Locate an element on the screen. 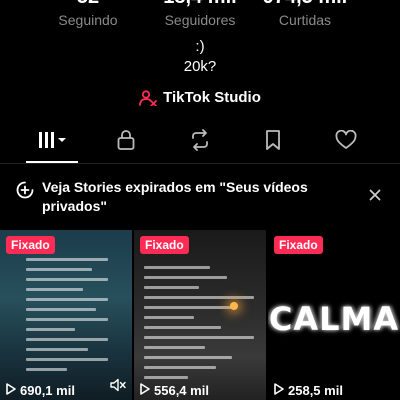 This screenshot has height=400, width=400. likes-label: Curtidas is located at coordinates (305, 20).